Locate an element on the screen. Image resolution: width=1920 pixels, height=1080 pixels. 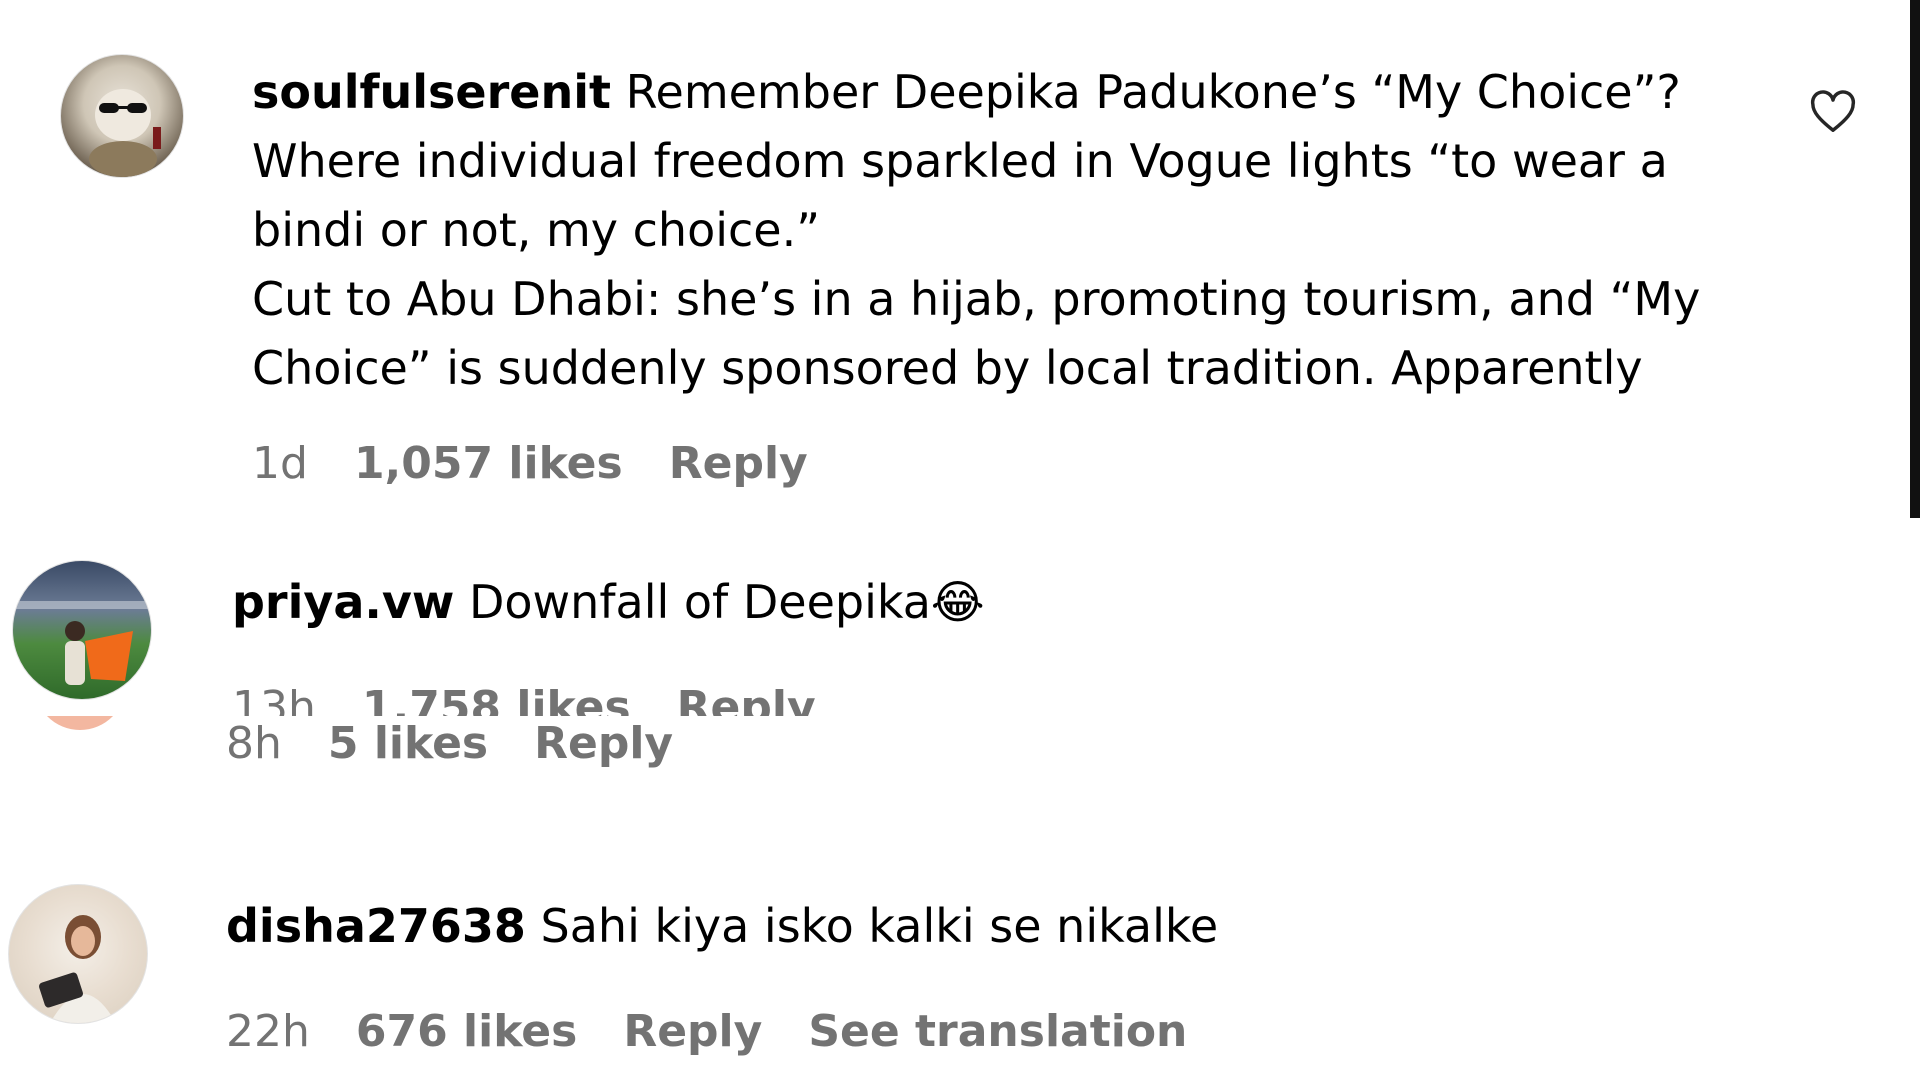
comment-text: priya.vw Downfall of Deepika😂 is located at coordinates (982, 602).